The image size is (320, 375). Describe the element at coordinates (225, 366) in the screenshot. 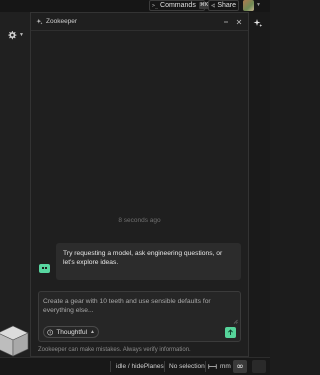

I see `units-label: mm` at that location.